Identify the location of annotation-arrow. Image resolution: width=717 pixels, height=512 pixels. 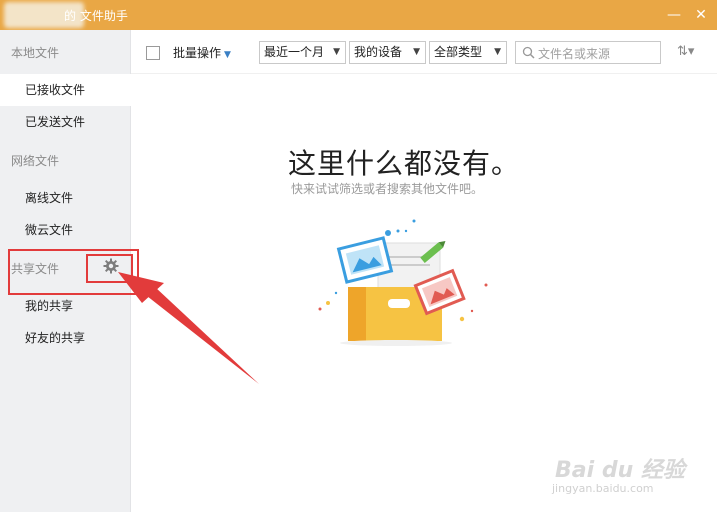
(188, 328).